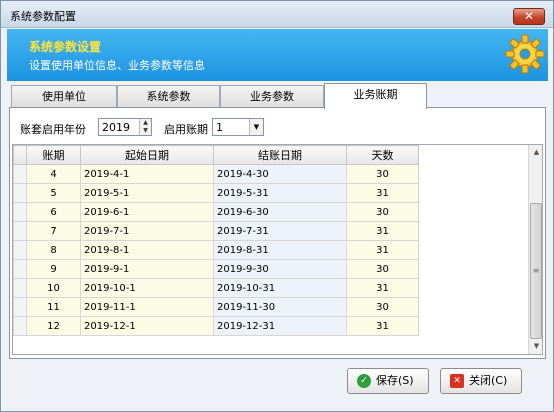 This screenshot has width=554, height=412. Describe the element at coordinates (529, 16) in the screenshot. I see `close-window-button: ✕` at that location.